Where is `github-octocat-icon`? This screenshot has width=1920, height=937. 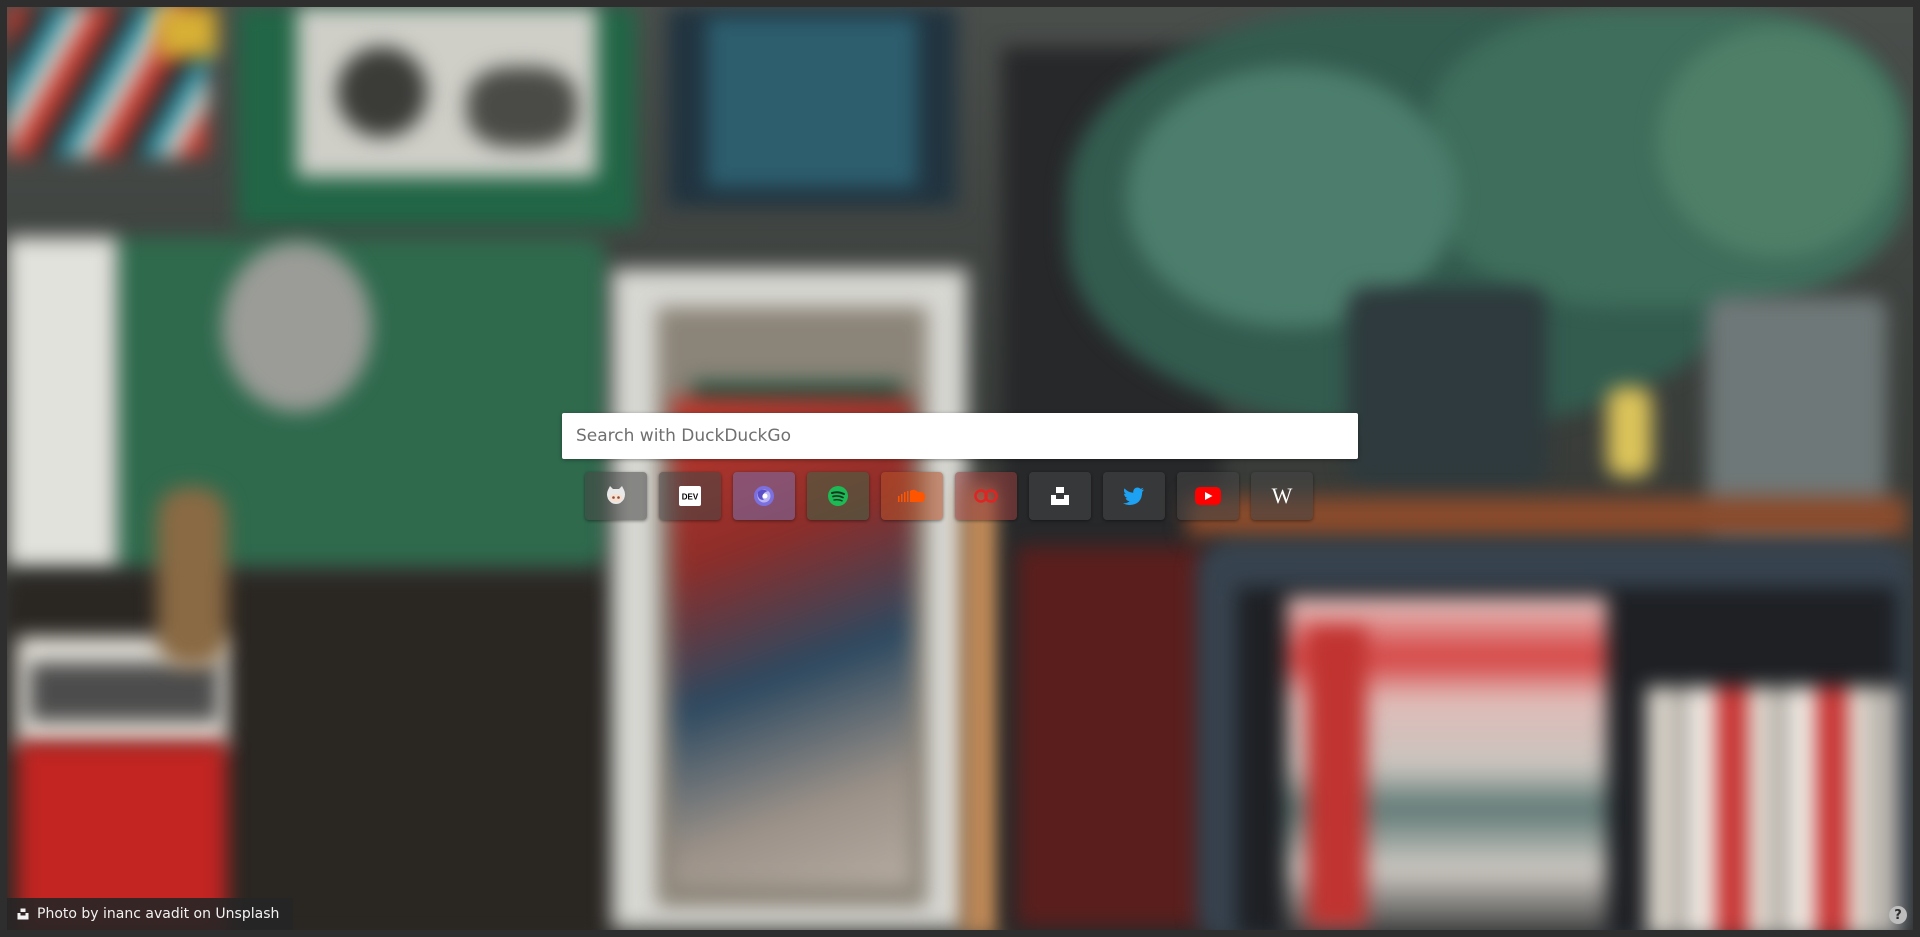
github-octocat-icon is located at coordinates (616, 496).